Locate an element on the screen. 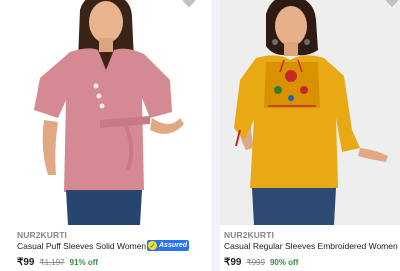 The height and width of the screenshot is (271, 400). original-price: ₹1,197 is located at coordinates (52, 262).